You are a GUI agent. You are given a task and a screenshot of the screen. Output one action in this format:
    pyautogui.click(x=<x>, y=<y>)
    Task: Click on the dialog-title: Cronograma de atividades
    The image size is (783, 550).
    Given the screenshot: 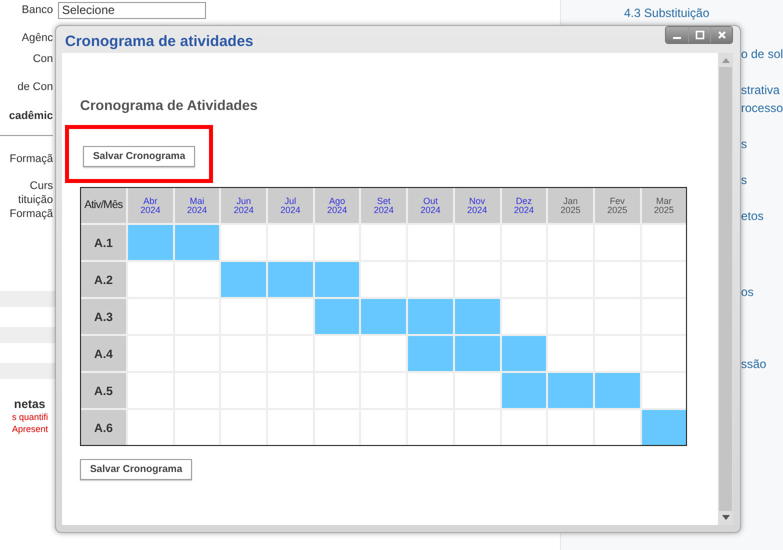 What is the action you would take?
    pyautogui.click(x=159, y=41)
    